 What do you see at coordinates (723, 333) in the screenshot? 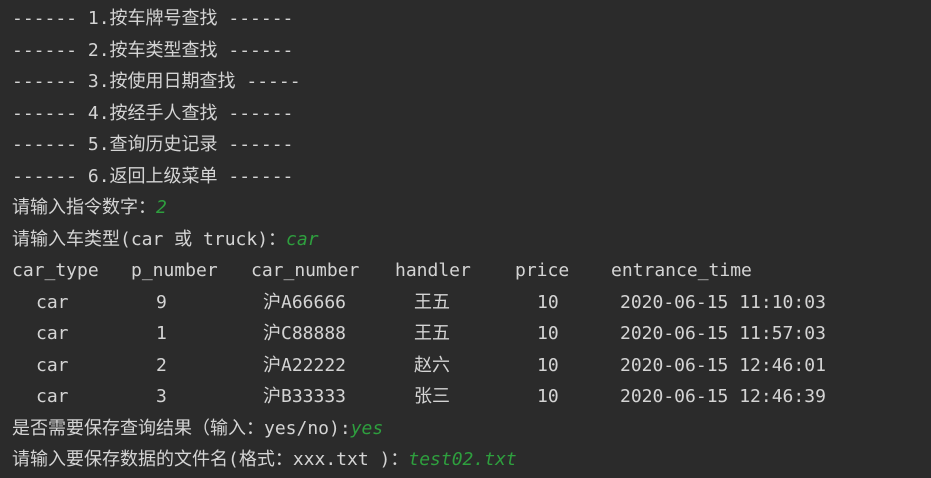
I see `cell-entrance-time: 2020-06-15 11:57:03` at bounding box center [723, 333].